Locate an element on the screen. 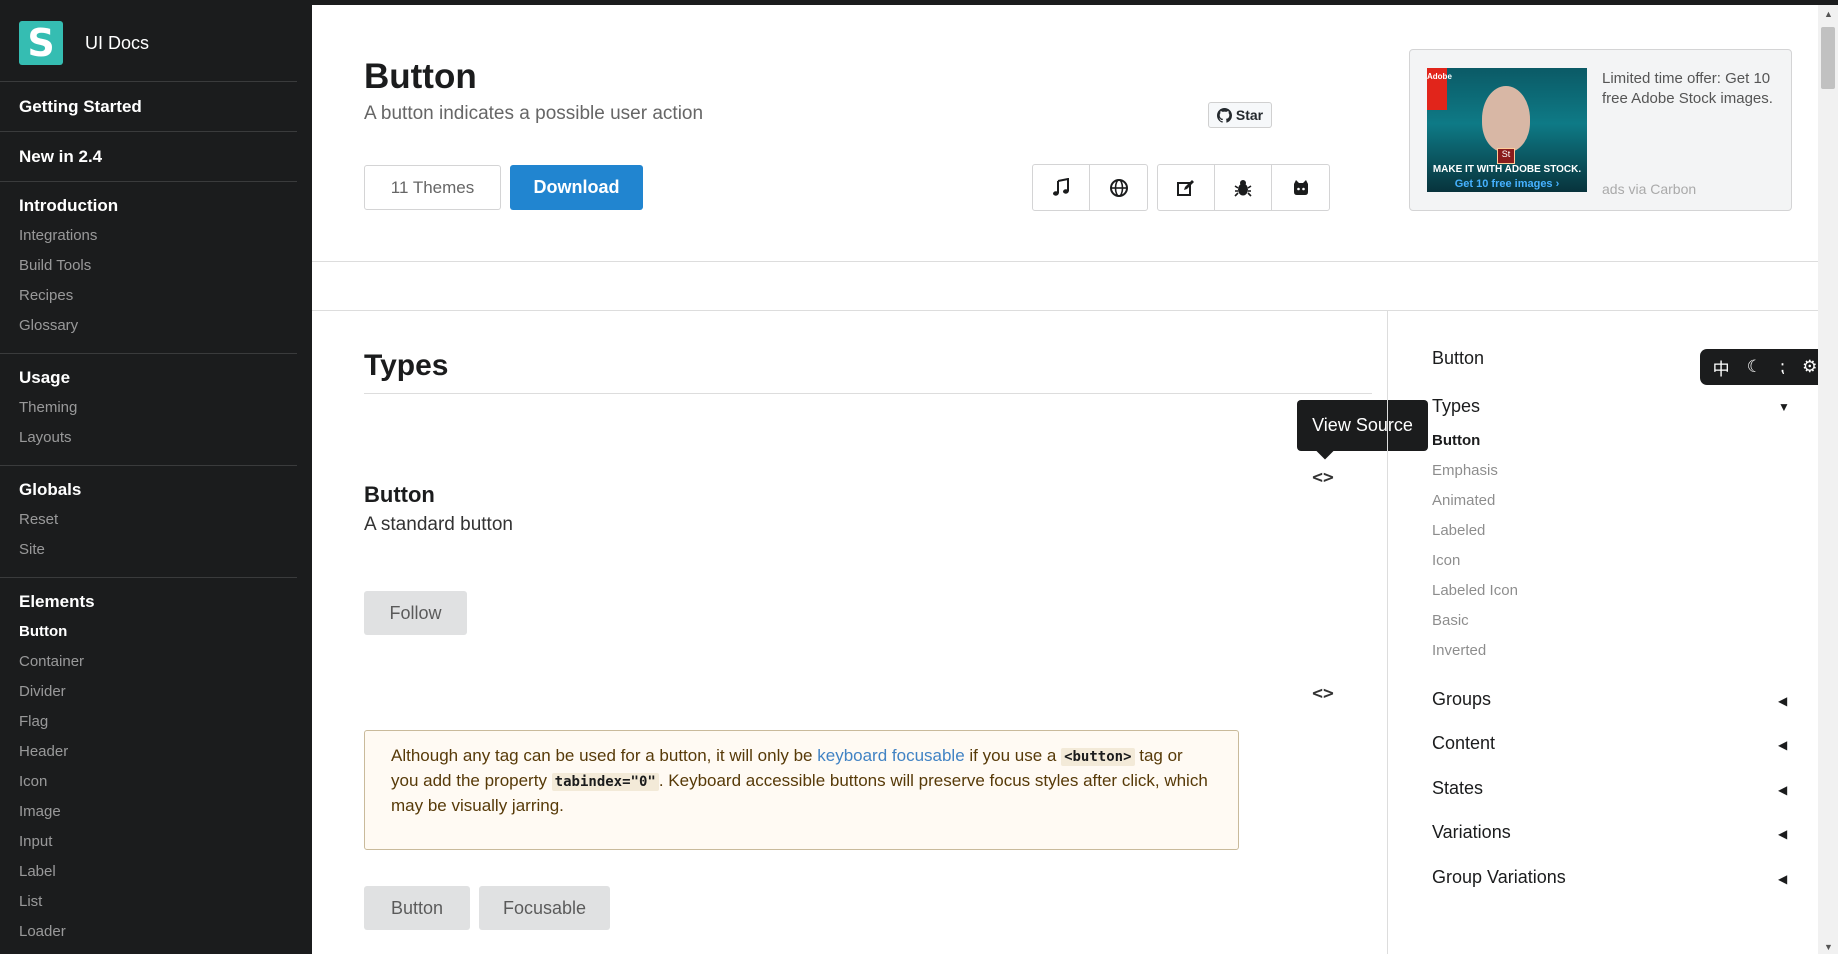  sidebar-item-integrations: Integrations is located at coordinates (158, 236).